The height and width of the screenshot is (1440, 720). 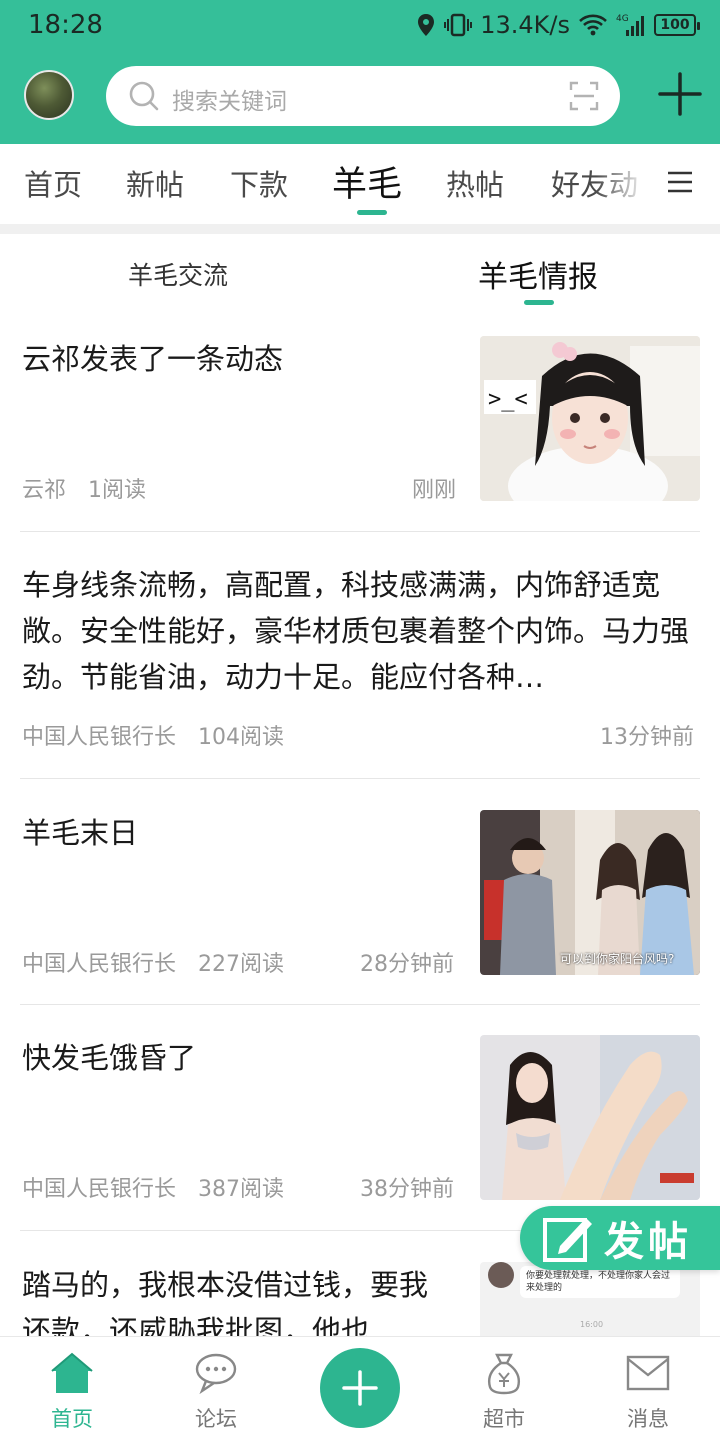 I want to click on channel-tabs: 首页 新帖 下款 羊毛 热帖 好友动, so click(x=360, y=184).